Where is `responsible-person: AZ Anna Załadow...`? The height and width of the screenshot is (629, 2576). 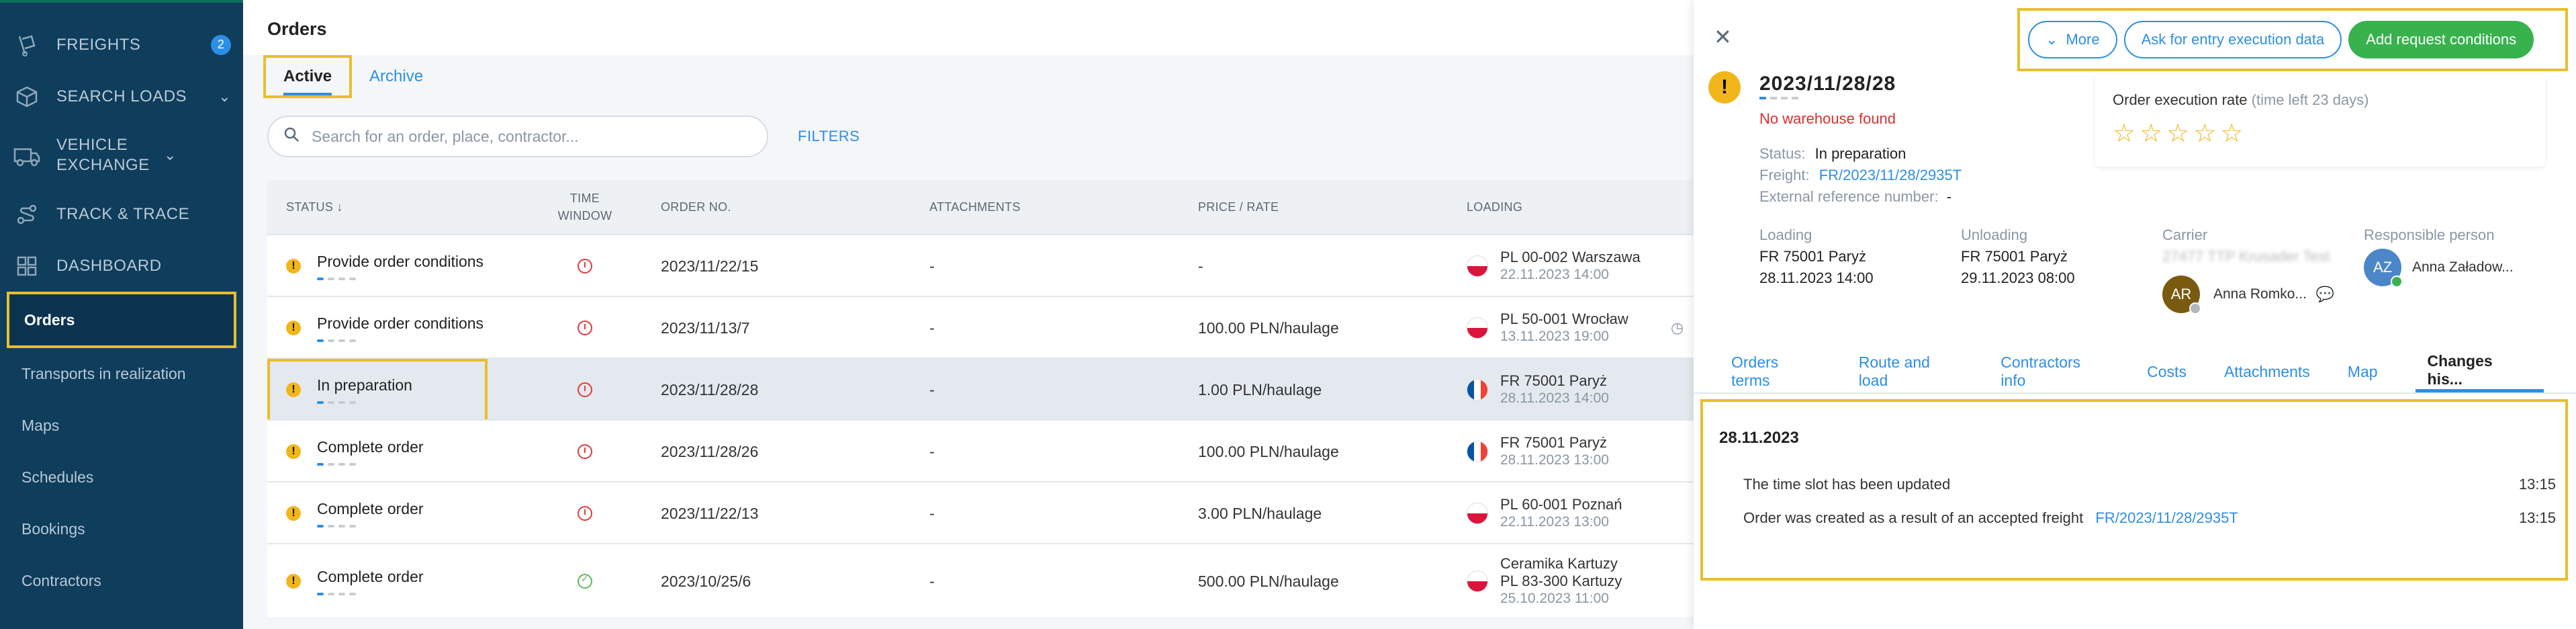 responsible-person: AZ Anna Załadow... is located at coordinates (2439, 268).